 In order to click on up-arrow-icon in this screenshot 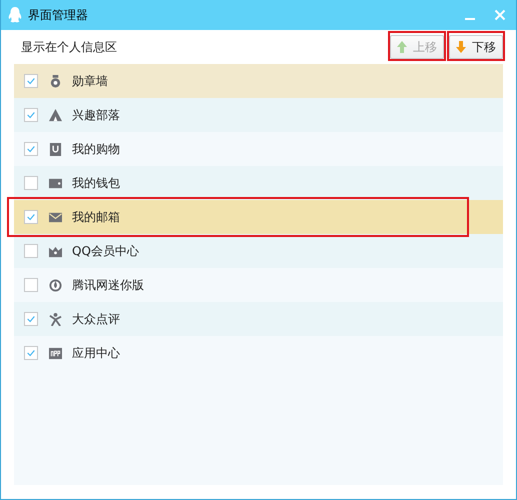, I will do `click(402, 47)`.